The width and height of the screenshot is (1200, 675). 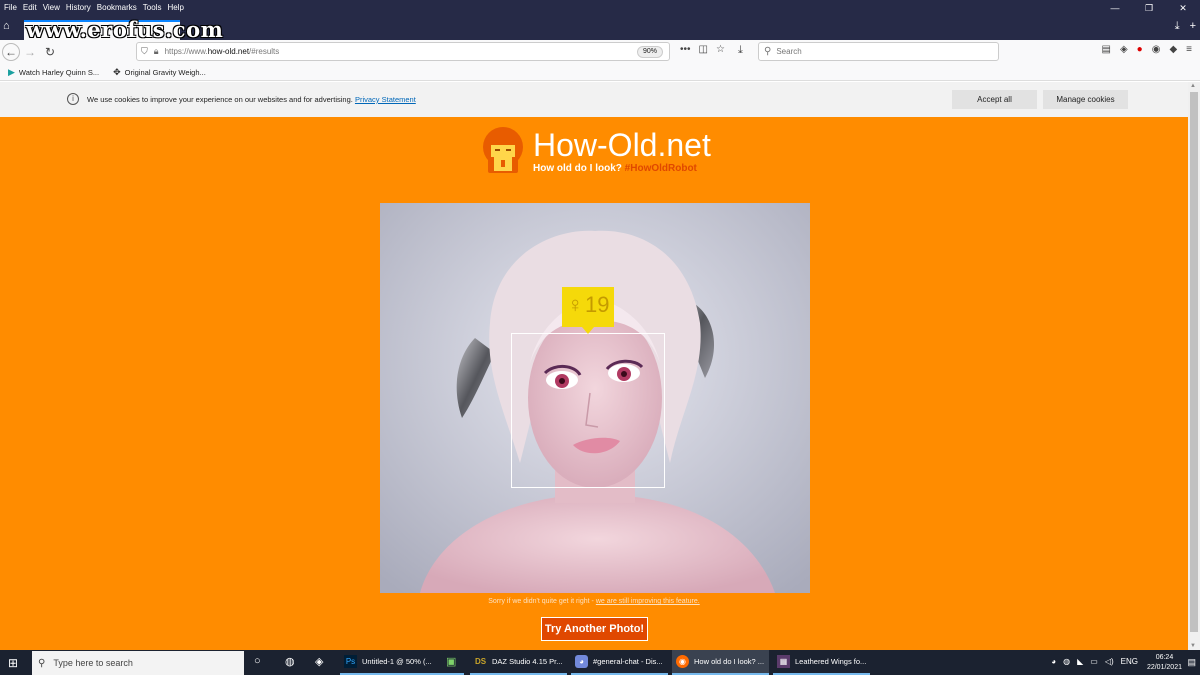 What do you see at coordinates (257, 661) in the screenshot?
I see `task-view-icon: ○` at bounding box center [257, 661].